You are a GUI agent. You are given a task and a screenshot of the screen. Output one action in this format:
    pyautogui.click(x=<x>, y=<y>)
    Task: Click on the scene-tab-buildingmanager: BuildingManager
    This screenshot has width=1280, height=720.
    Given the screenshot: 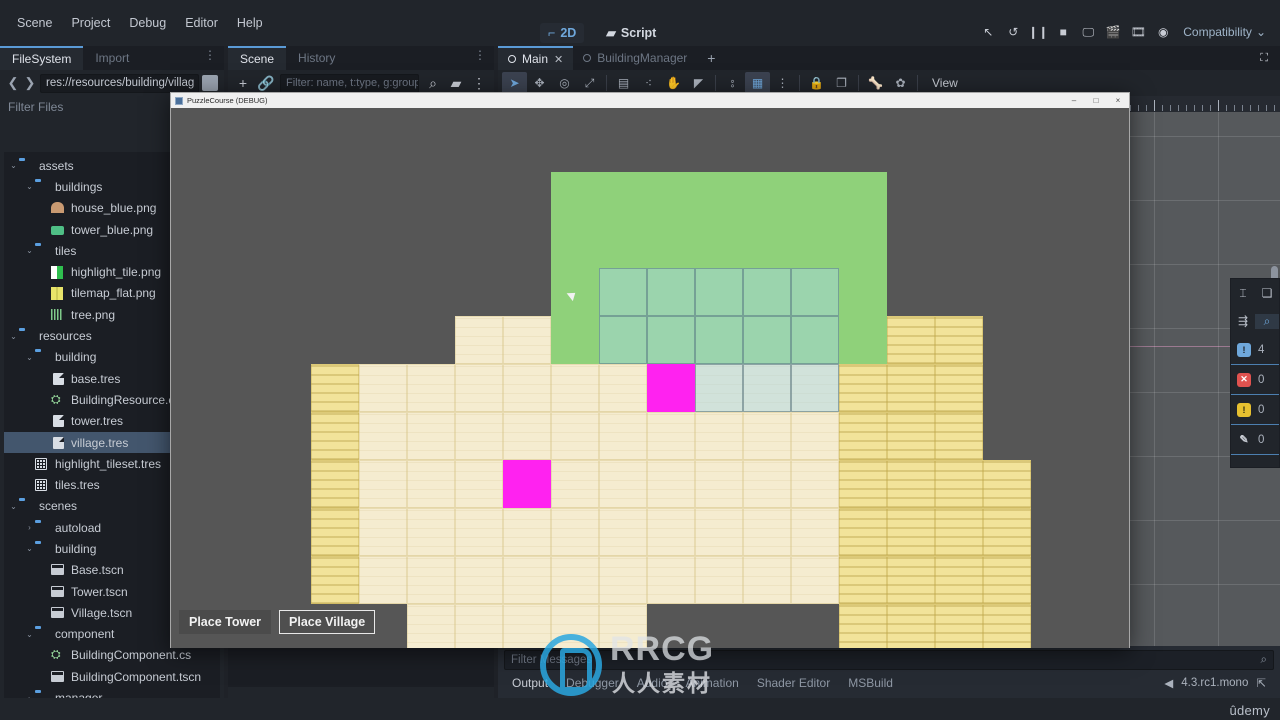 What is the action you would take?
    pyautogui.click(x=635, y=58)
    